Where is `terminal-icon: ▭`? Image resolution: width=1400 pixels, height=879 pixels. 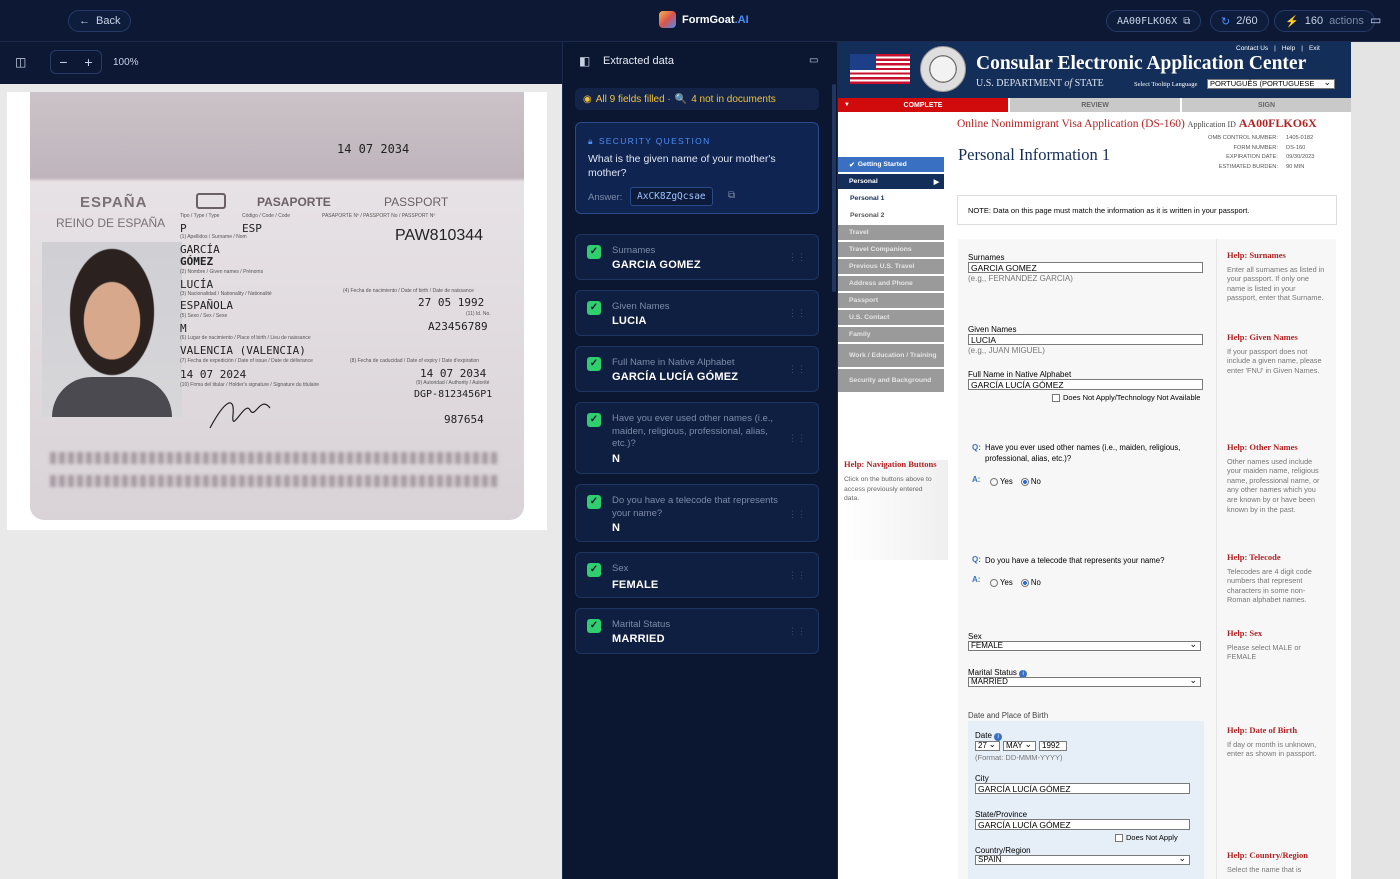 terminal-icon: ▭ is located at coordinates (1375, 20).